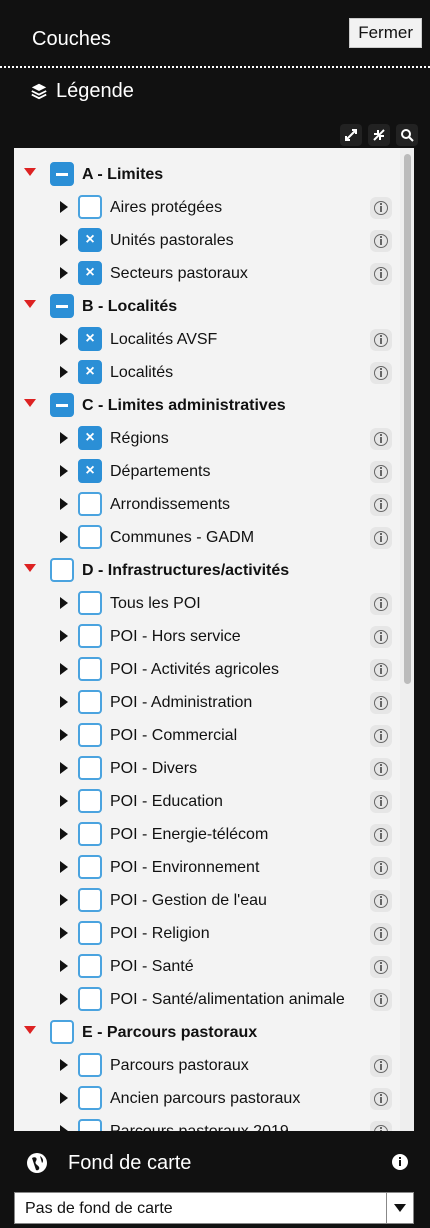 The image size is (430, 1228). Describe the element at coordinates (207, 604) in the screenshot. I see `layer-row: Tous les POI` at that location.